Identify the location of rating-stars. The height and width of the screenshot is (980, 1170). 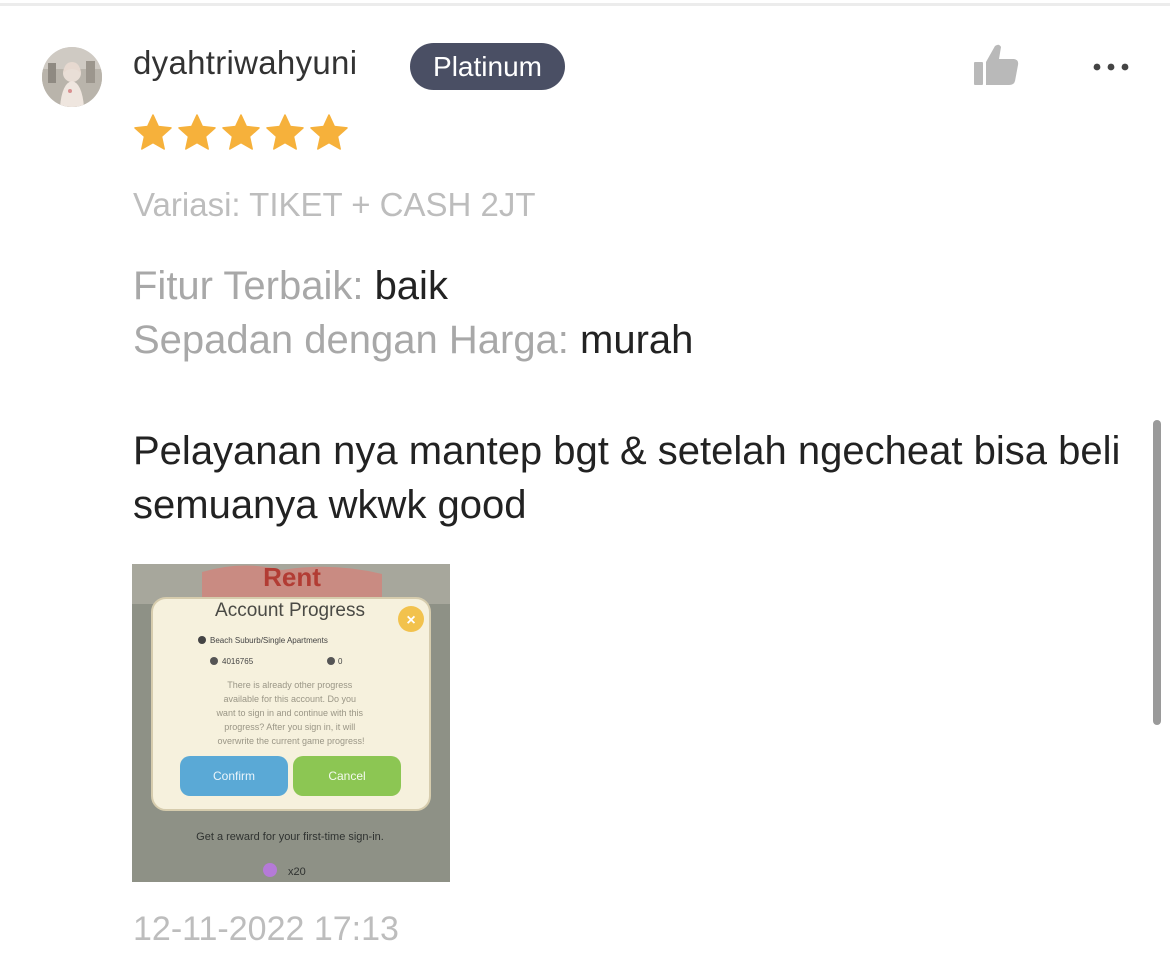
(241, 133).